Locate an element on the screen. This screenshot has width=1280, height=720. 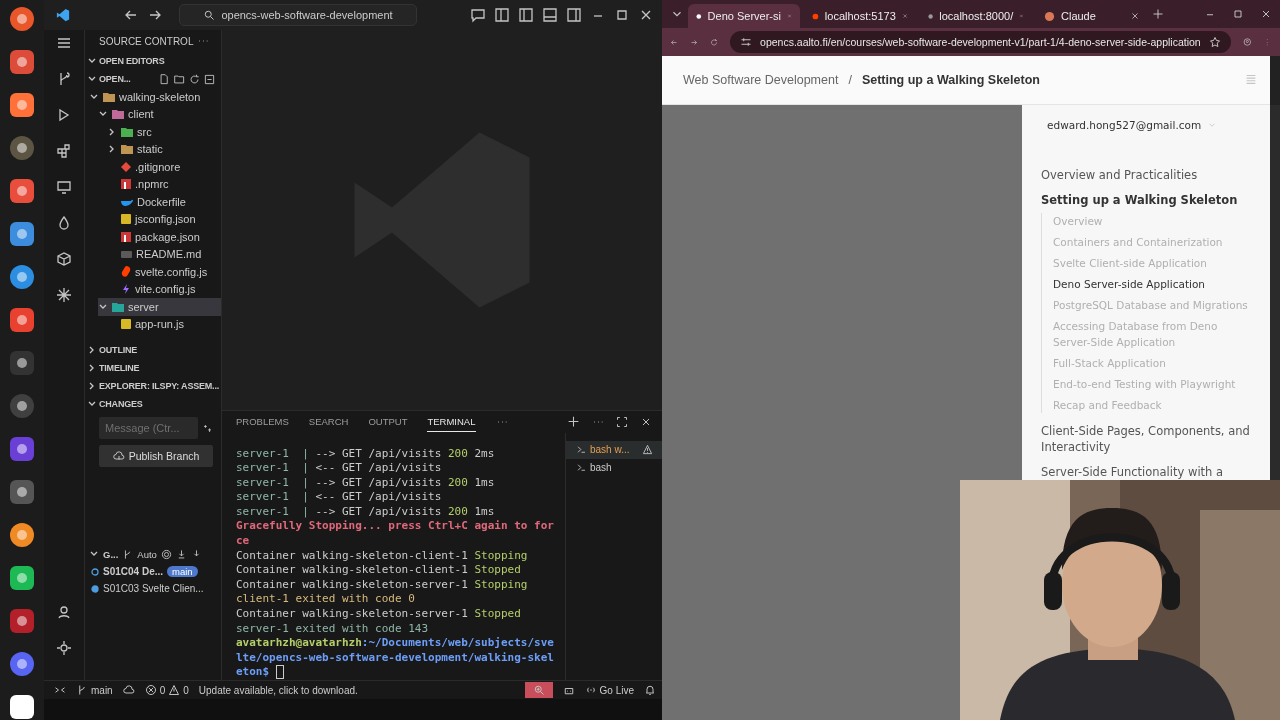
bell-icon is located at coordinates (650, 690).